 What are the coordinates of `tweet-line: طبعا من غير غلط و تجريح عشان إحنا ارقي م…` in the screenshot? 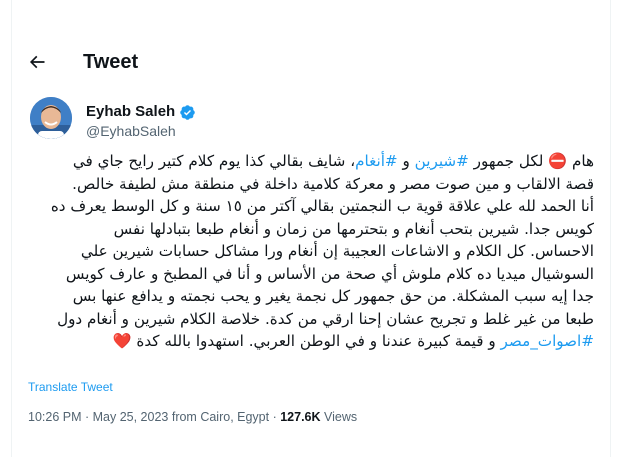 It's located at (325, 318).